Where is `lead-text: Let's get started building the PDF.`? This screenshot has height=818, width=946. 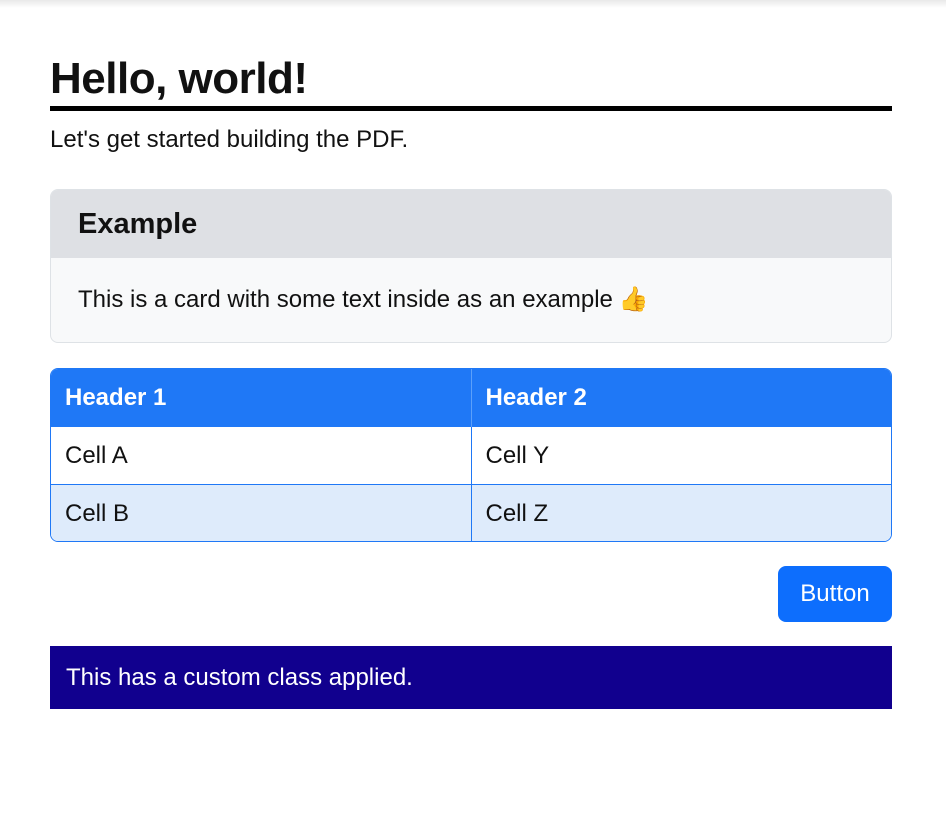
lead-text: Let's get started building the PDF. is located at coordinates (229, 139).